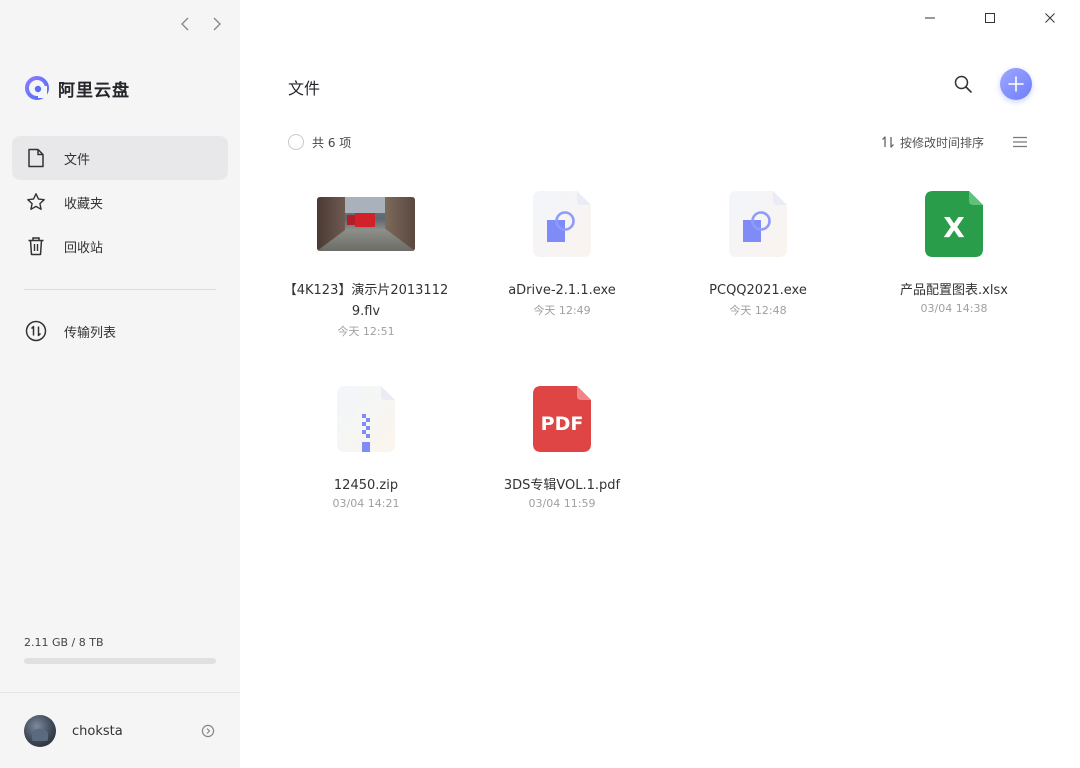  I want to click on user-settings-button, so click(208, 731).